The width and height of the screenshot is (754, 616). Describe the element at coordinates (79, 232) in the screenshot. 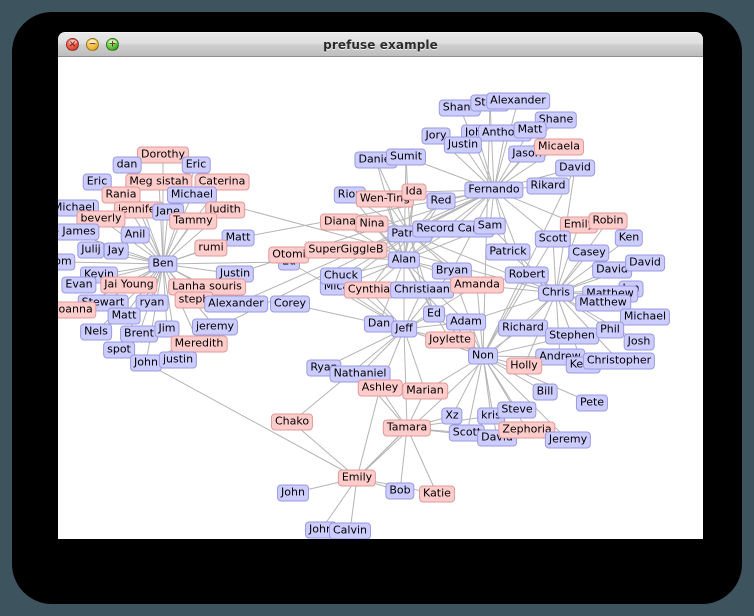

I see `graph-node: se James` at that location.